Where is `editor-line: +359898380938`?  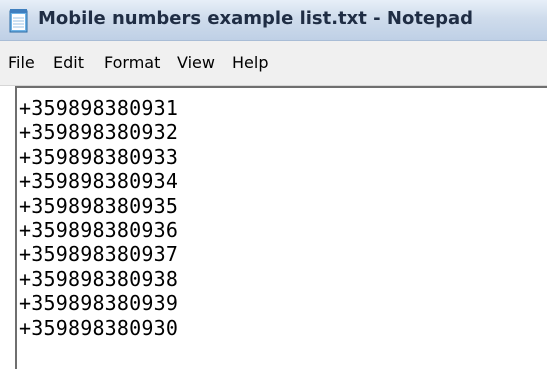 editor-line: +359898380938 is located at coordinates (99, 278).